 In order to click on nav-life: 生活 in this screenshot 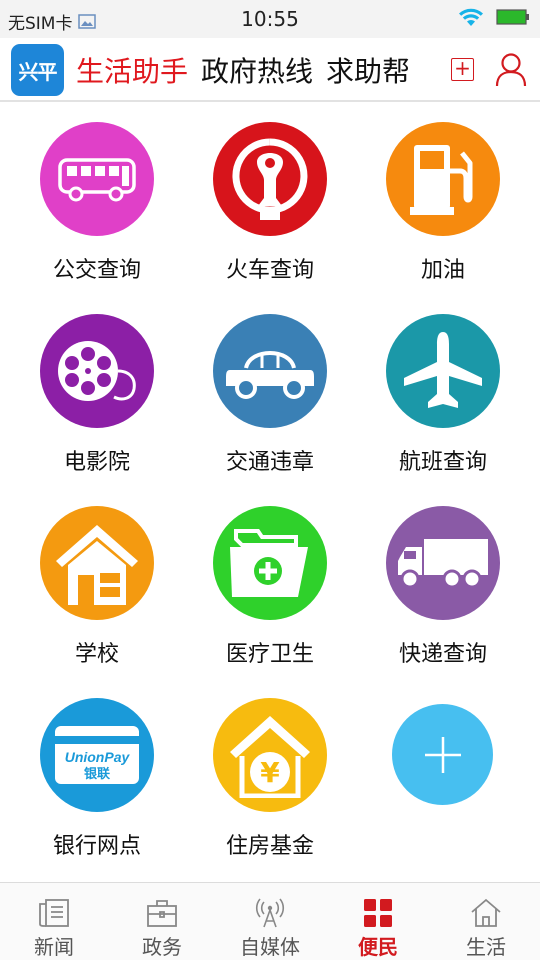, I will do `click(486, 922)`.